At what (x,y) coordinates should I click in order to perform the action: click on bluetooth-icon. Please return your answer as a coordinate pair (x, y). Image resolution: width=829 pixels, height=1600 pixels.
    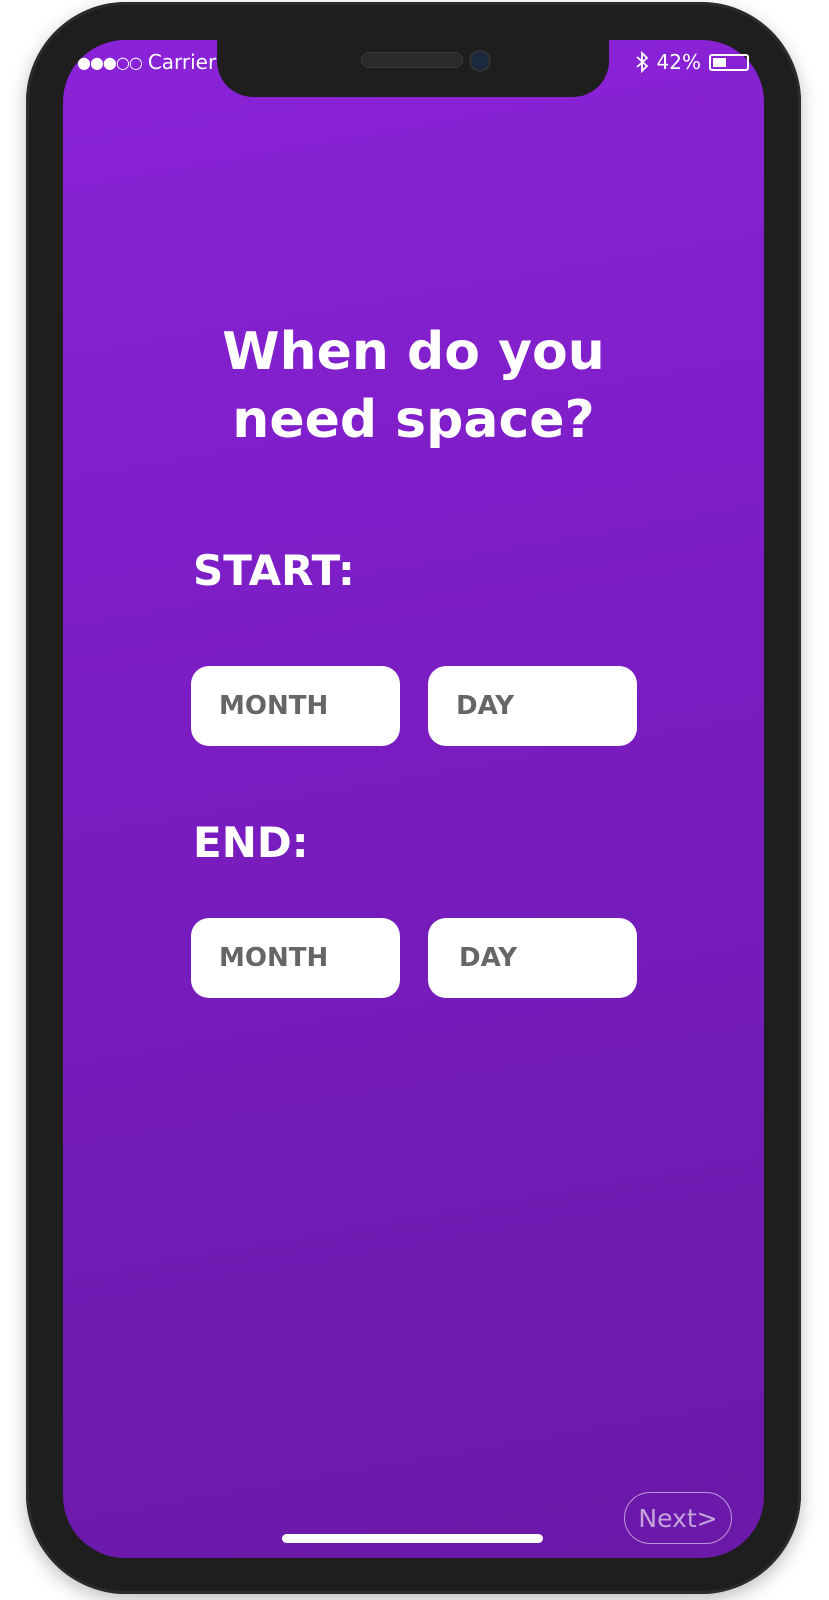
    Looking at the image, I should click on (642, 62).